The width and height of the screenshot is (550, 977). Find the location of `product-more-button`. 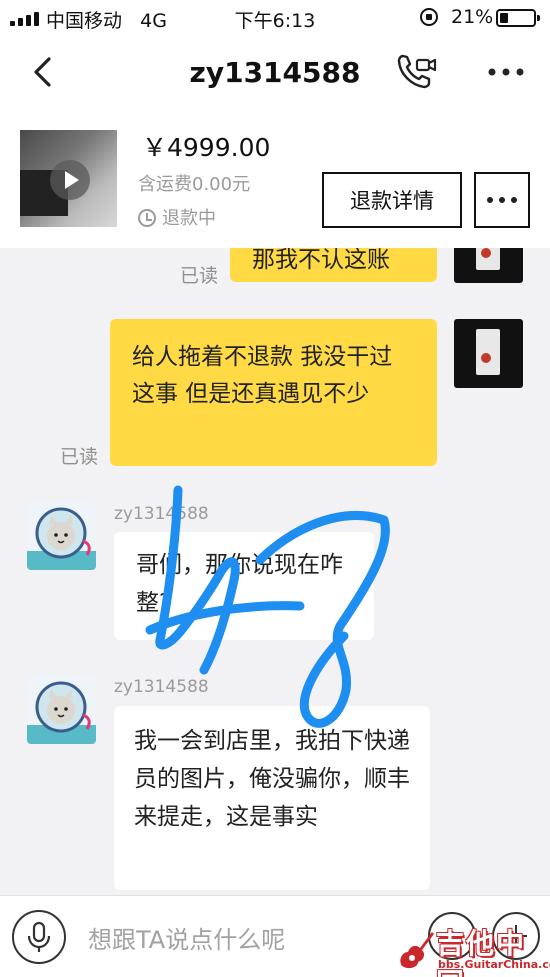

product-more-button is located at coordinates (502, 200).